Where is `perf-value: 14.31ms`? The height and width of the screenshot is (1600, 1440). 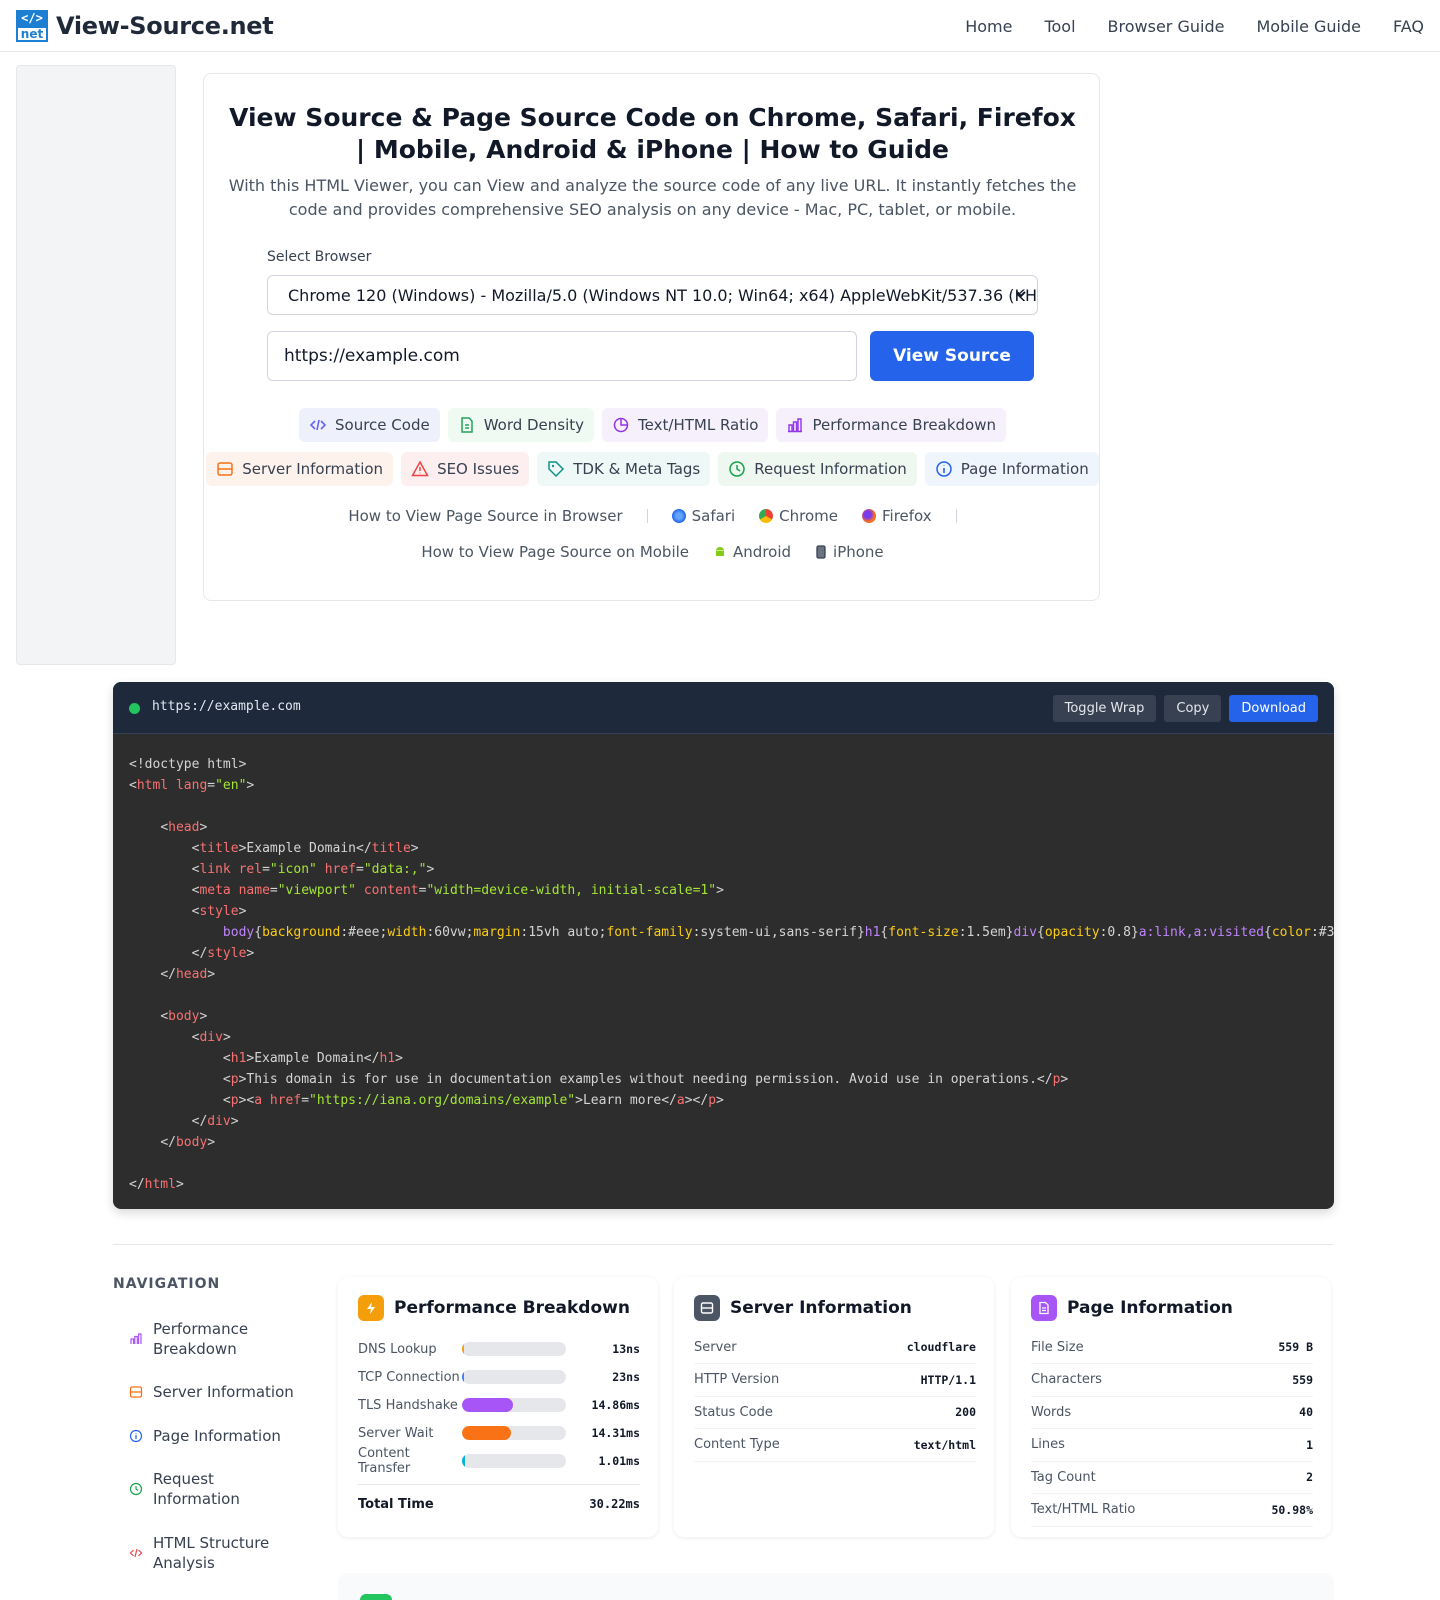 perf-value: 14.31ms is located at coordinates (615, 1433).